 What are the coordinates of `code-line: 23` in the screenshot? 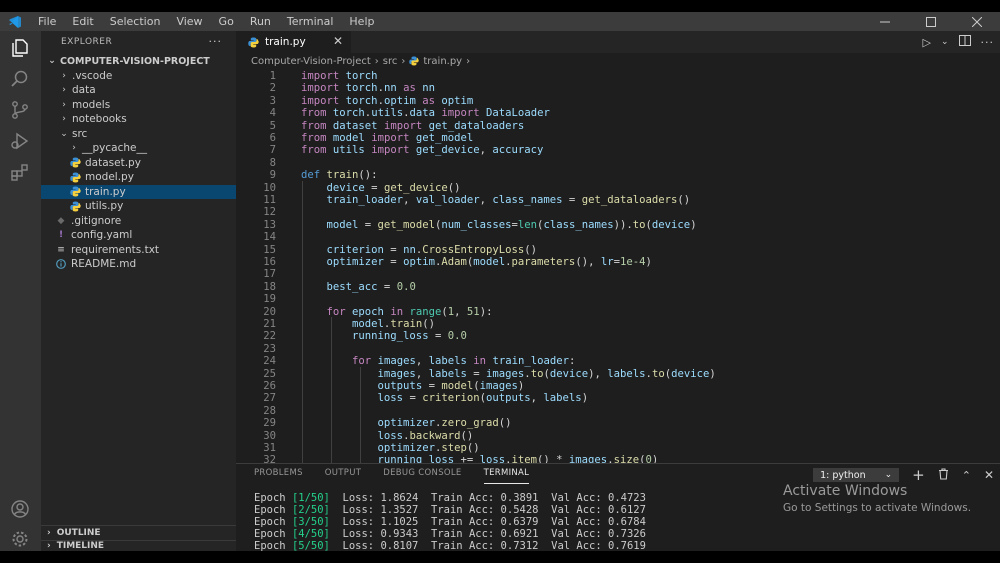 It's located at (618, 349).